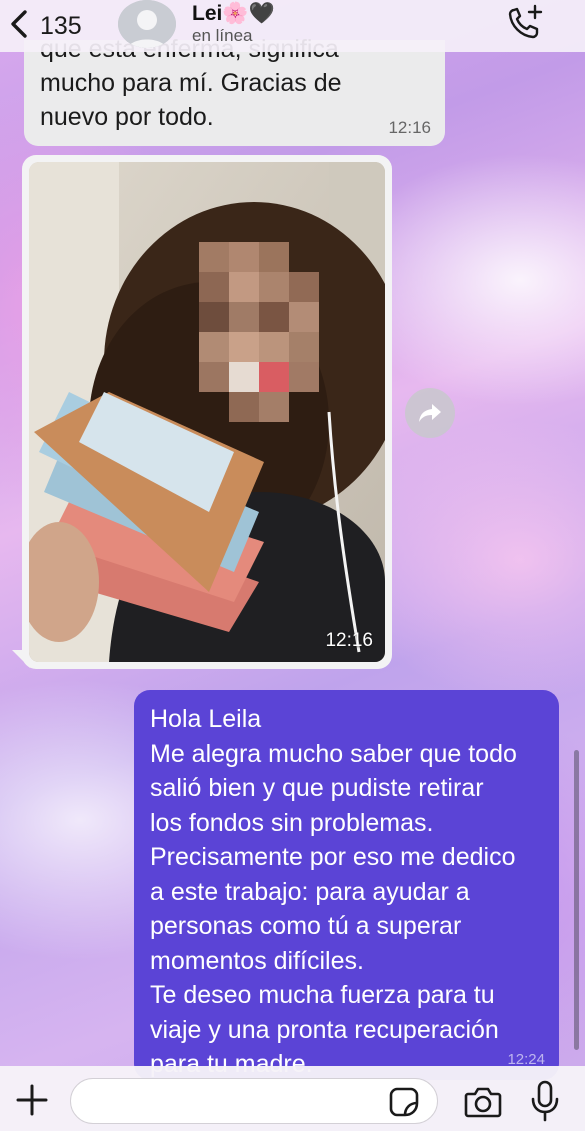 The image size is (585, 1131). Describe the element at coordinates (306, 926) in the screenshot. I see `message-line: personas como tú a superar` at that location.